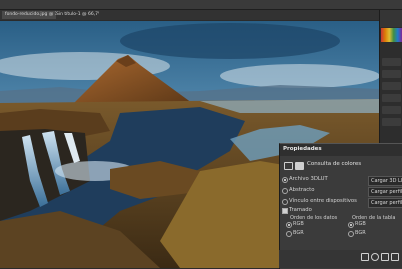 Image resolution: width=402 pixels, height=269 pixels. I want to click on document-tab-secondary: Sin título-1 @ 66,7% (Capa 1, RGB/8), so click(76, 15).